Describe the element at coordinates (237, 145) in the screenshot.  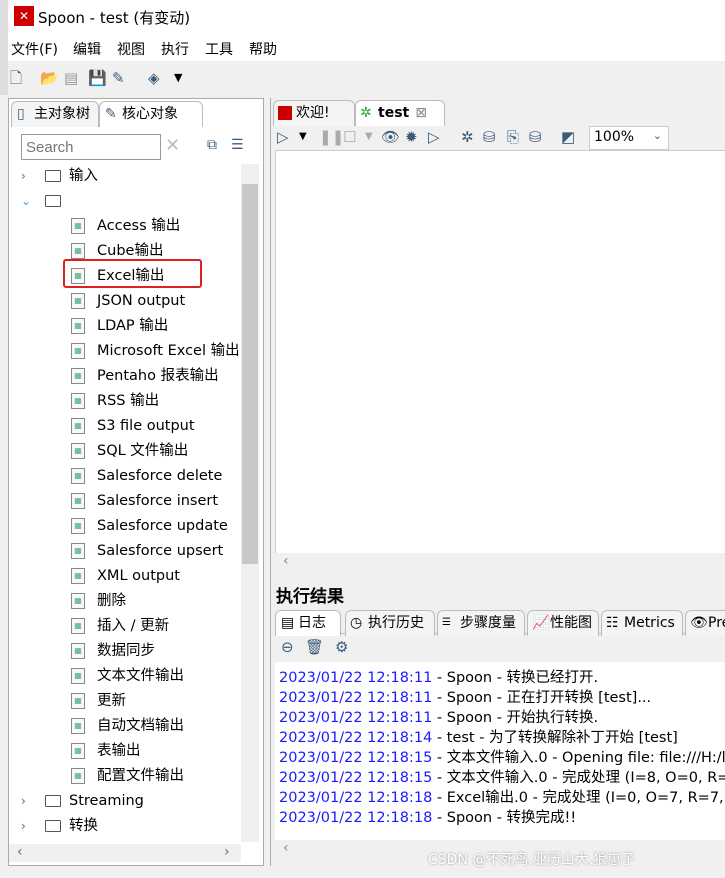
I see `collapse-tree-icon: ☰` at that location.